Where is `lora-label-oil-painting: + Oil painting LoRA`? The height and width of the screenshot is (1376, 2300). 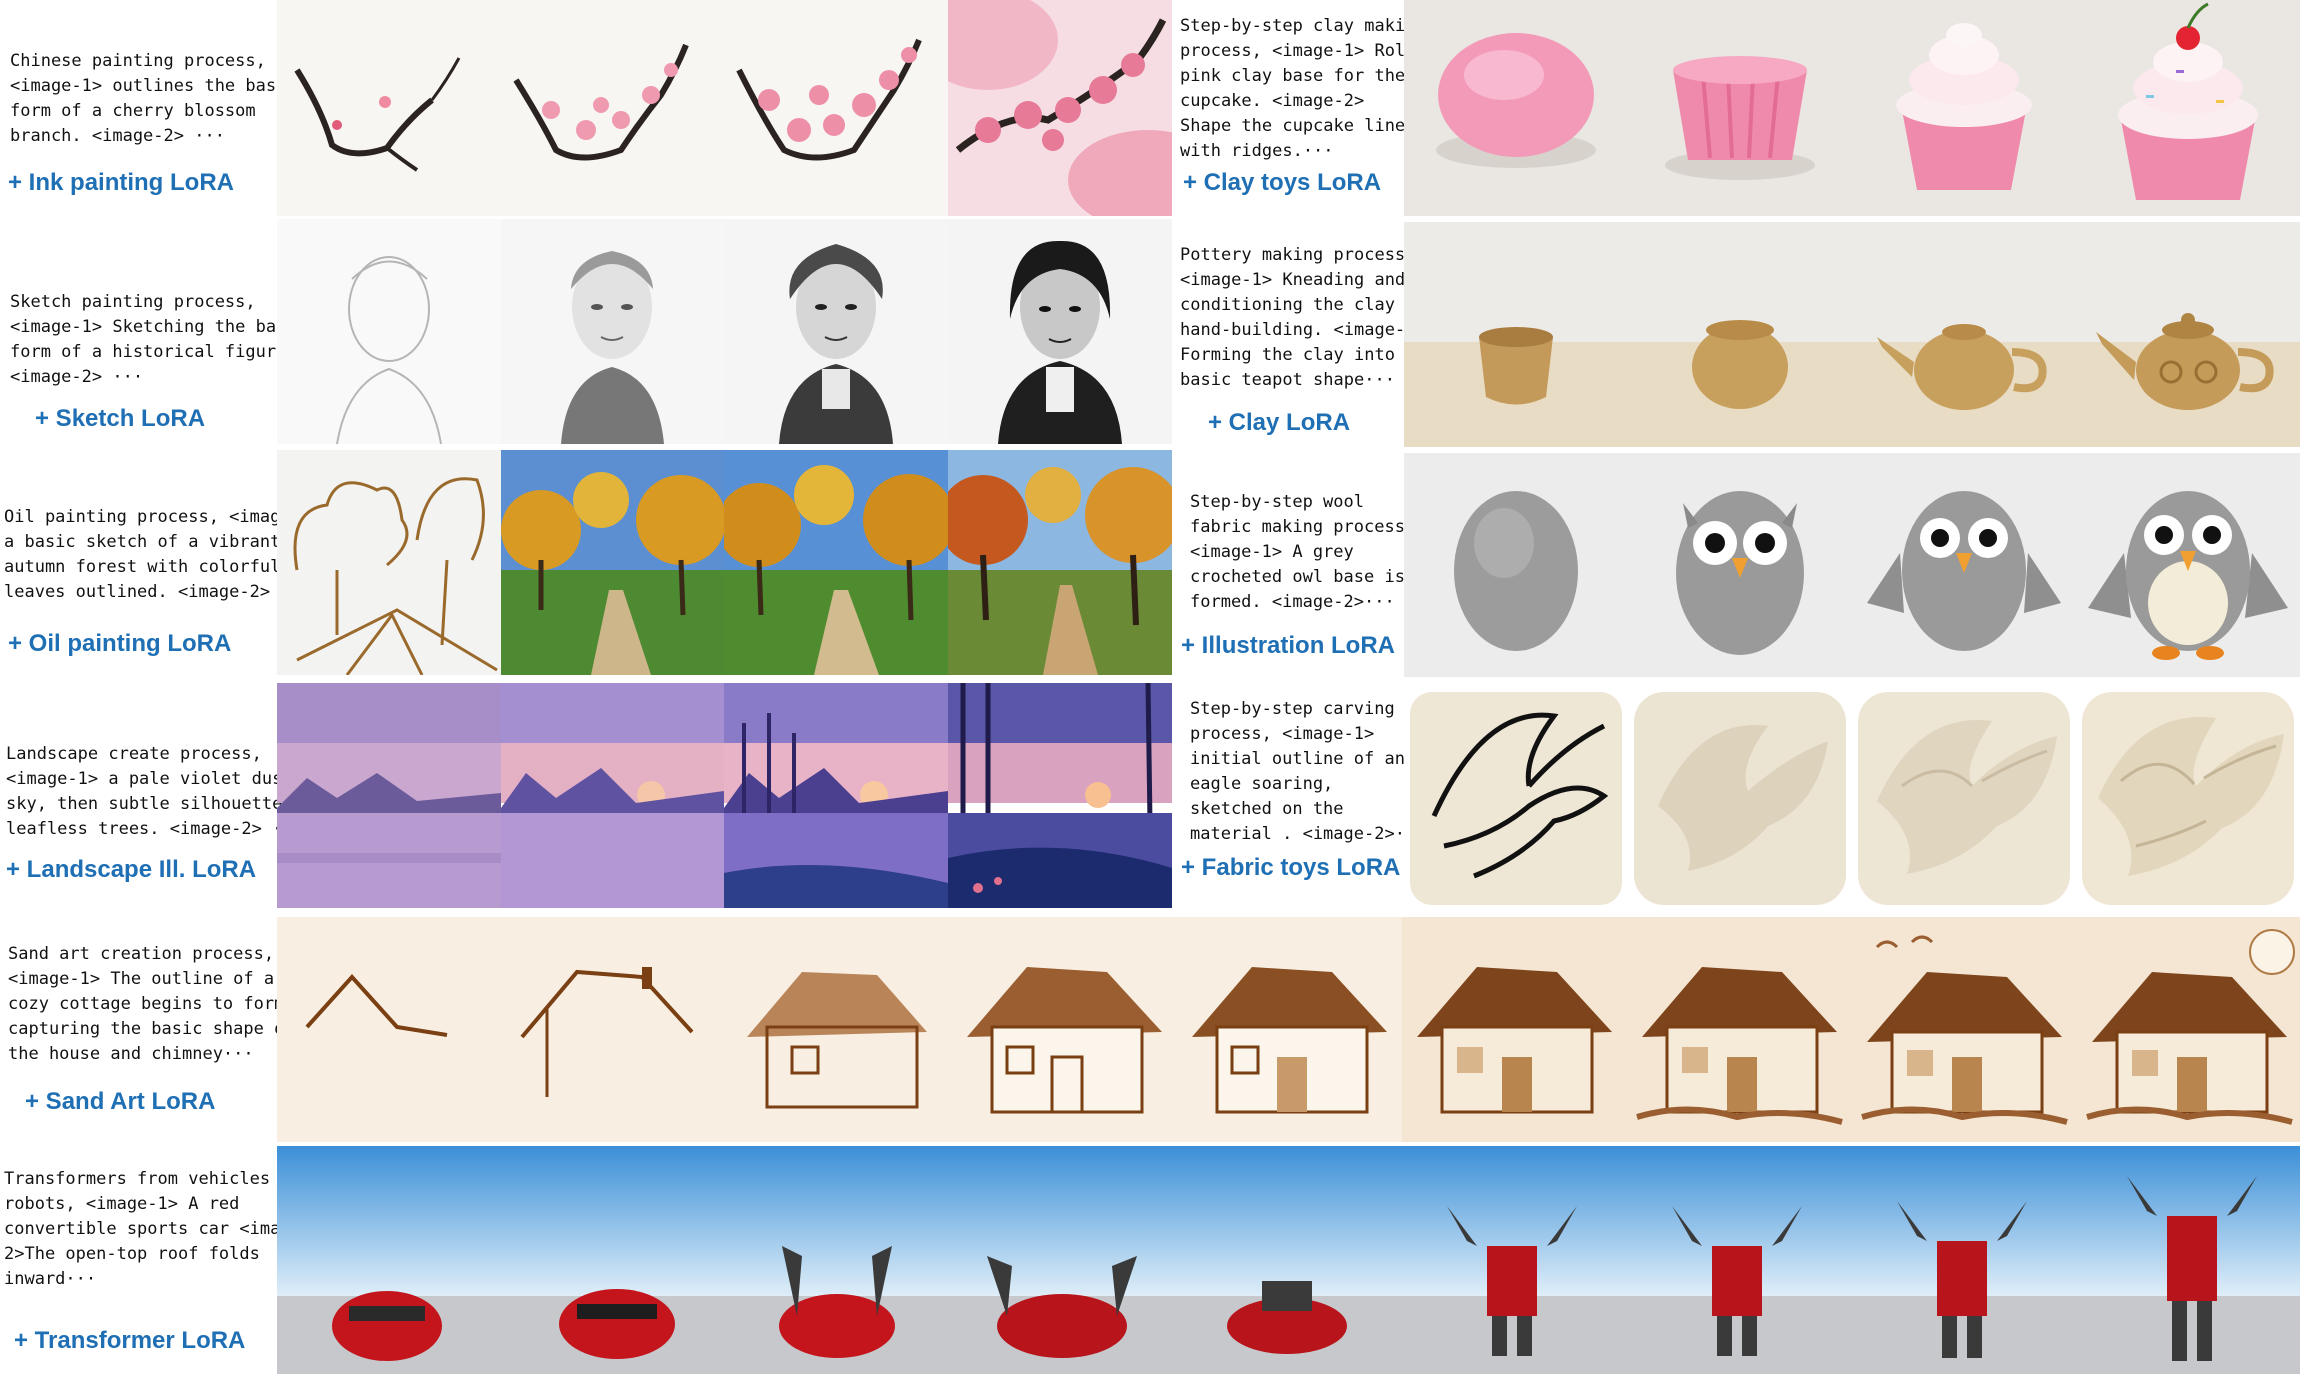
lora-label-oil-painting: + Oil painting LoRA is located at coordinates (120, 643).